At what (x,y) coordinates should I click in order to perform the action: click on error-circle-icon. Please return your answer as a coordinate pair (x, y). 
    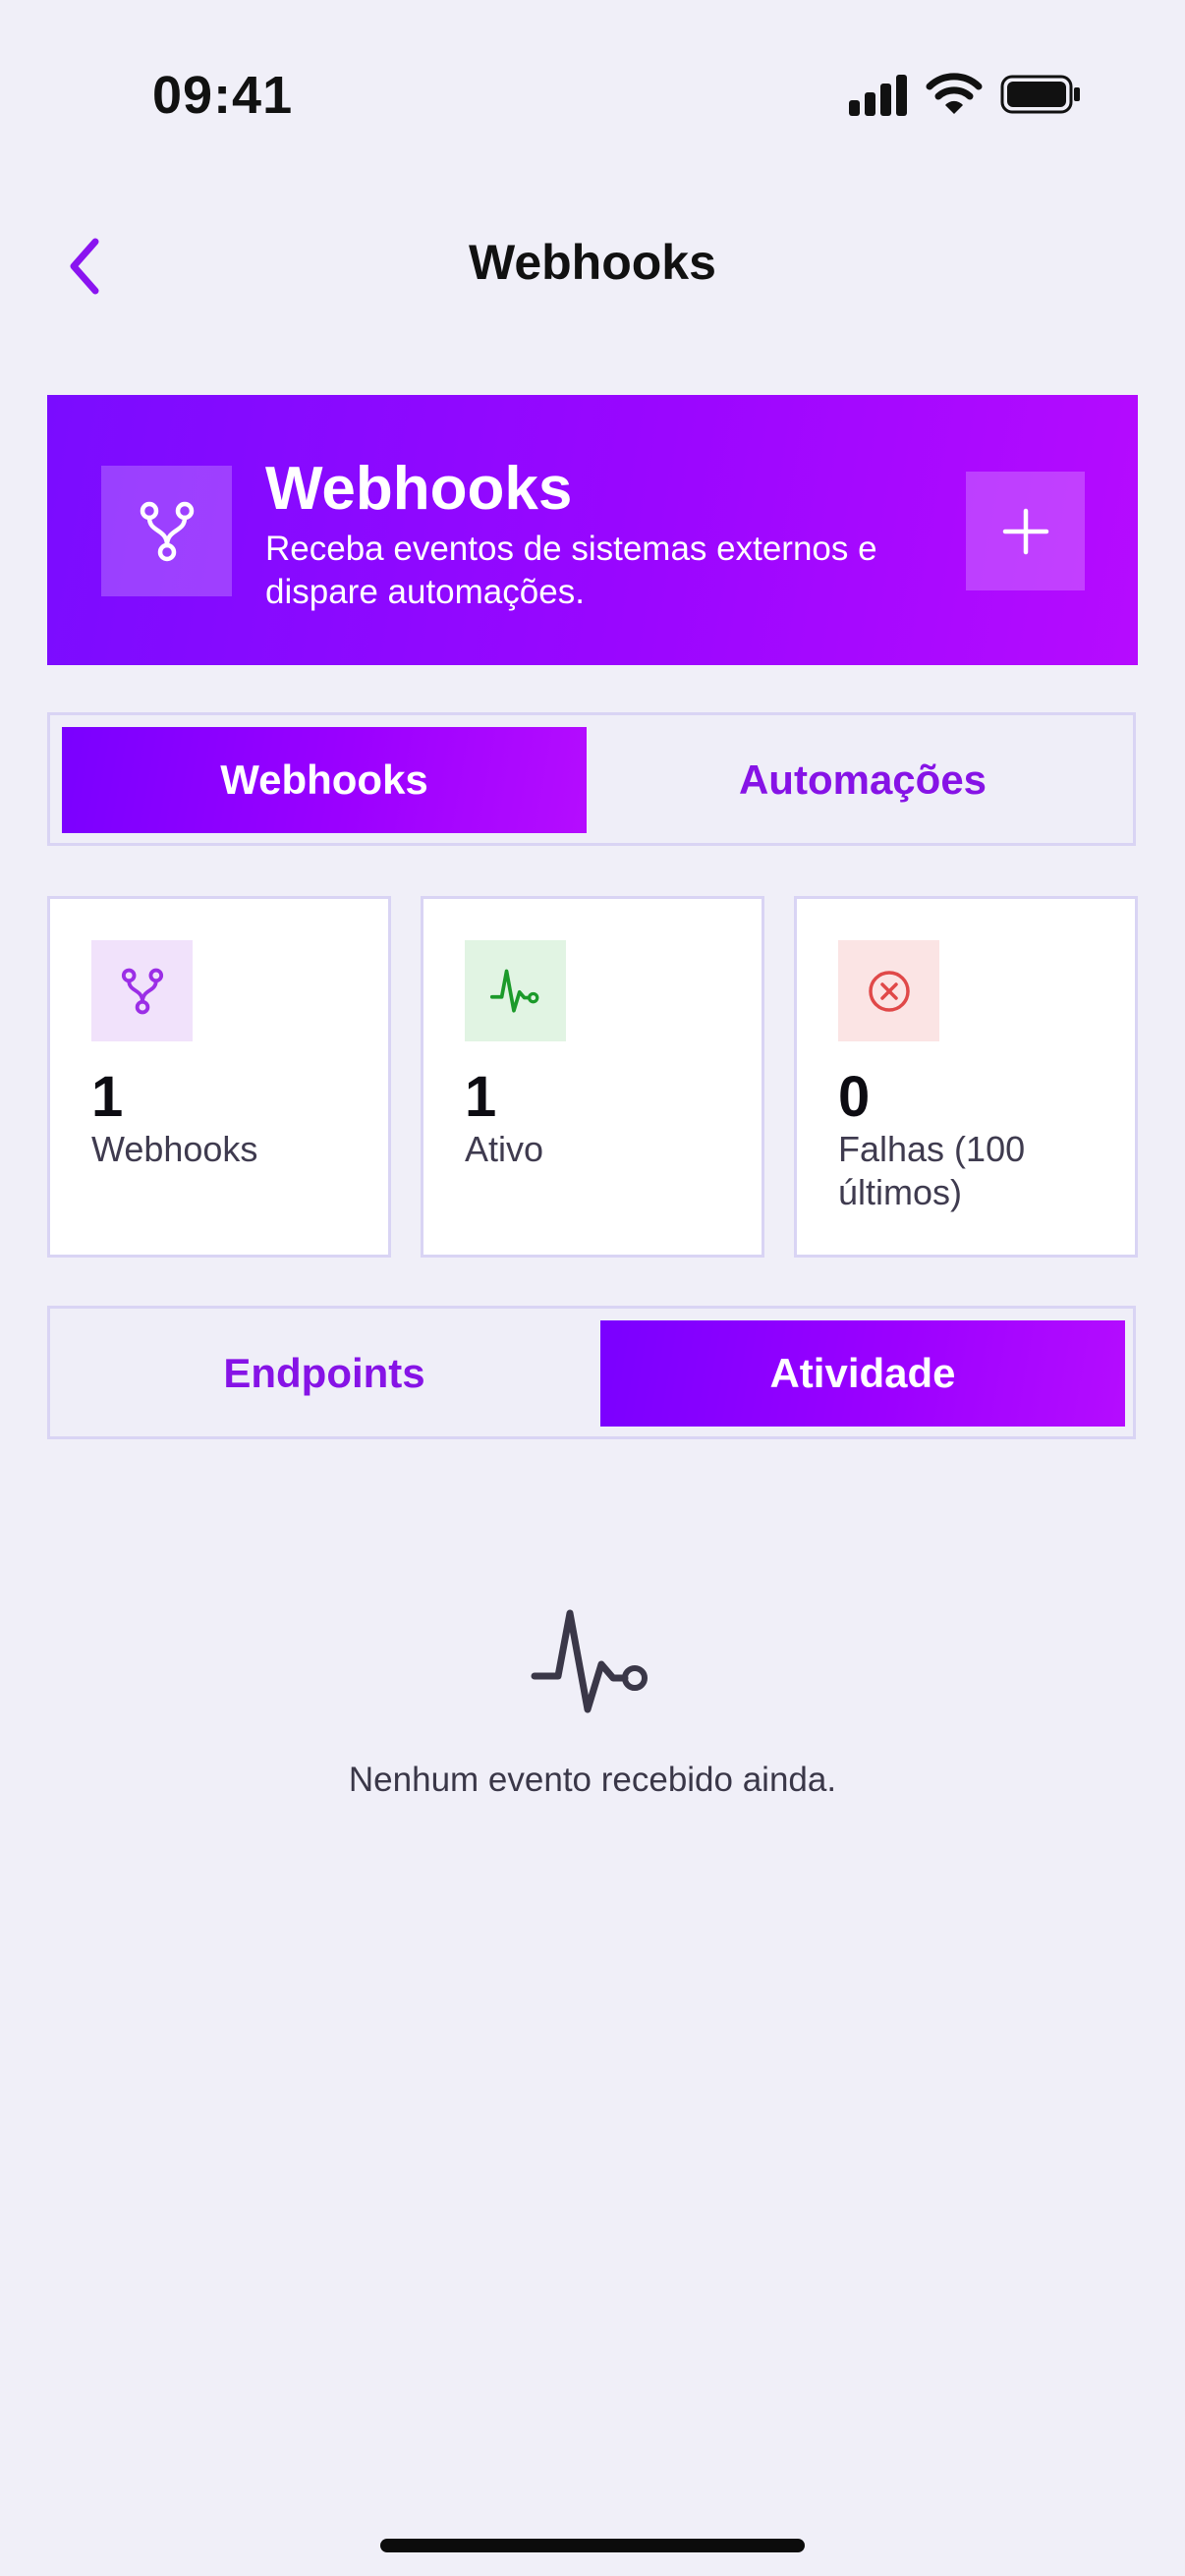
    Looking at the image, I should click on (889, 991).